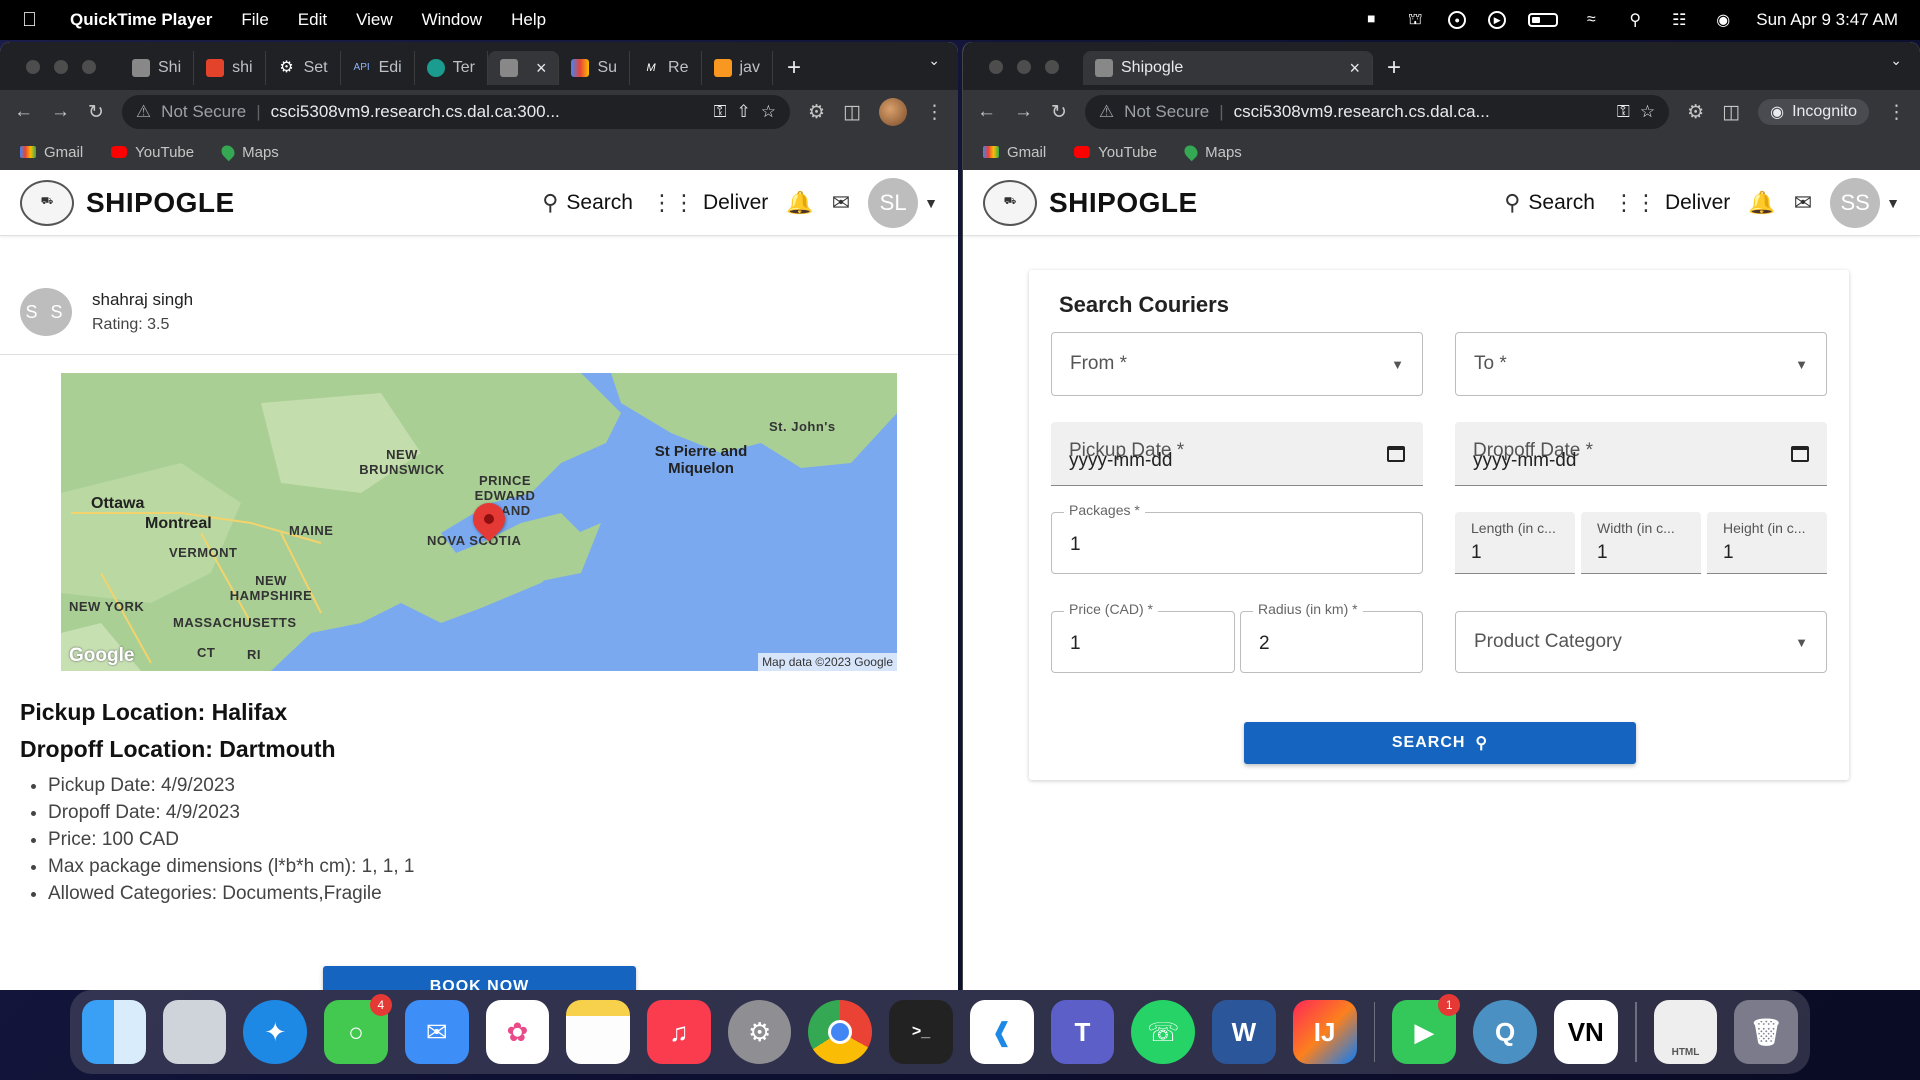  I want to click on menu-file: File, so click(254, 20).